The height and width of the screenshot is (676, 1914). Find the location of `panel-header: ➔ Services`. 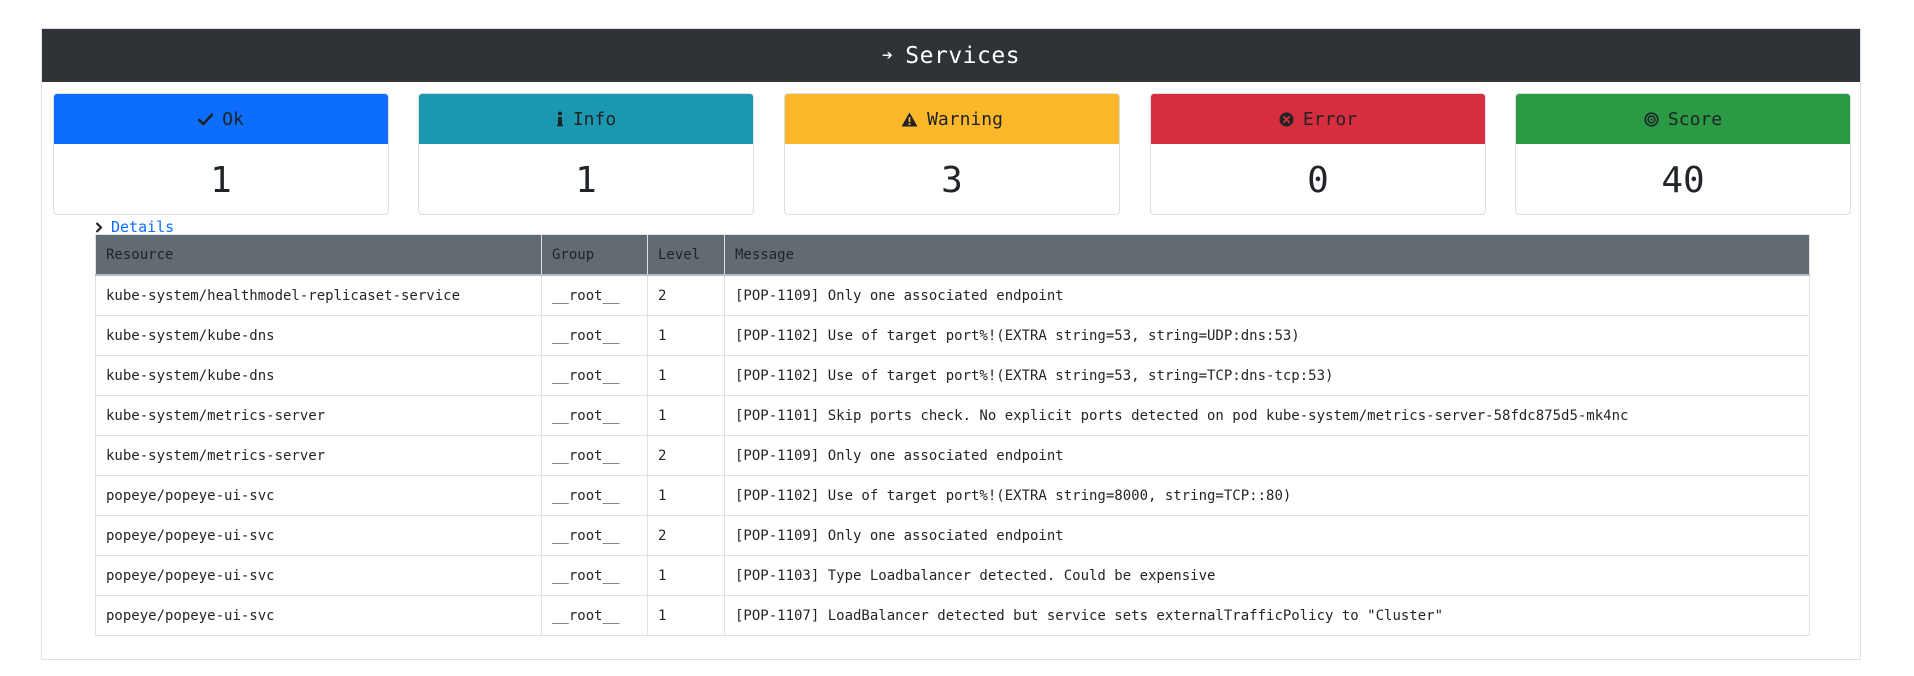

panel-header: ➔ Services is located at coordinates (951, 55).